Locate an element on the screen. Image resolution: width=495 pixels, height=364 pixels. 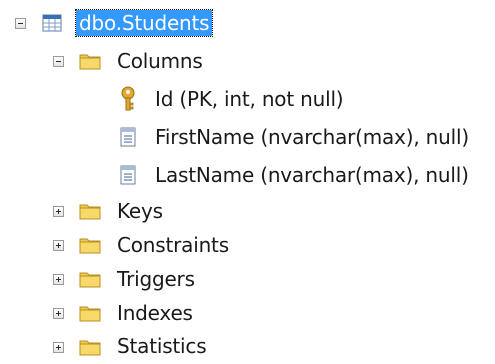
keys-folder-label: Keys is located at coordinates (140, 211).